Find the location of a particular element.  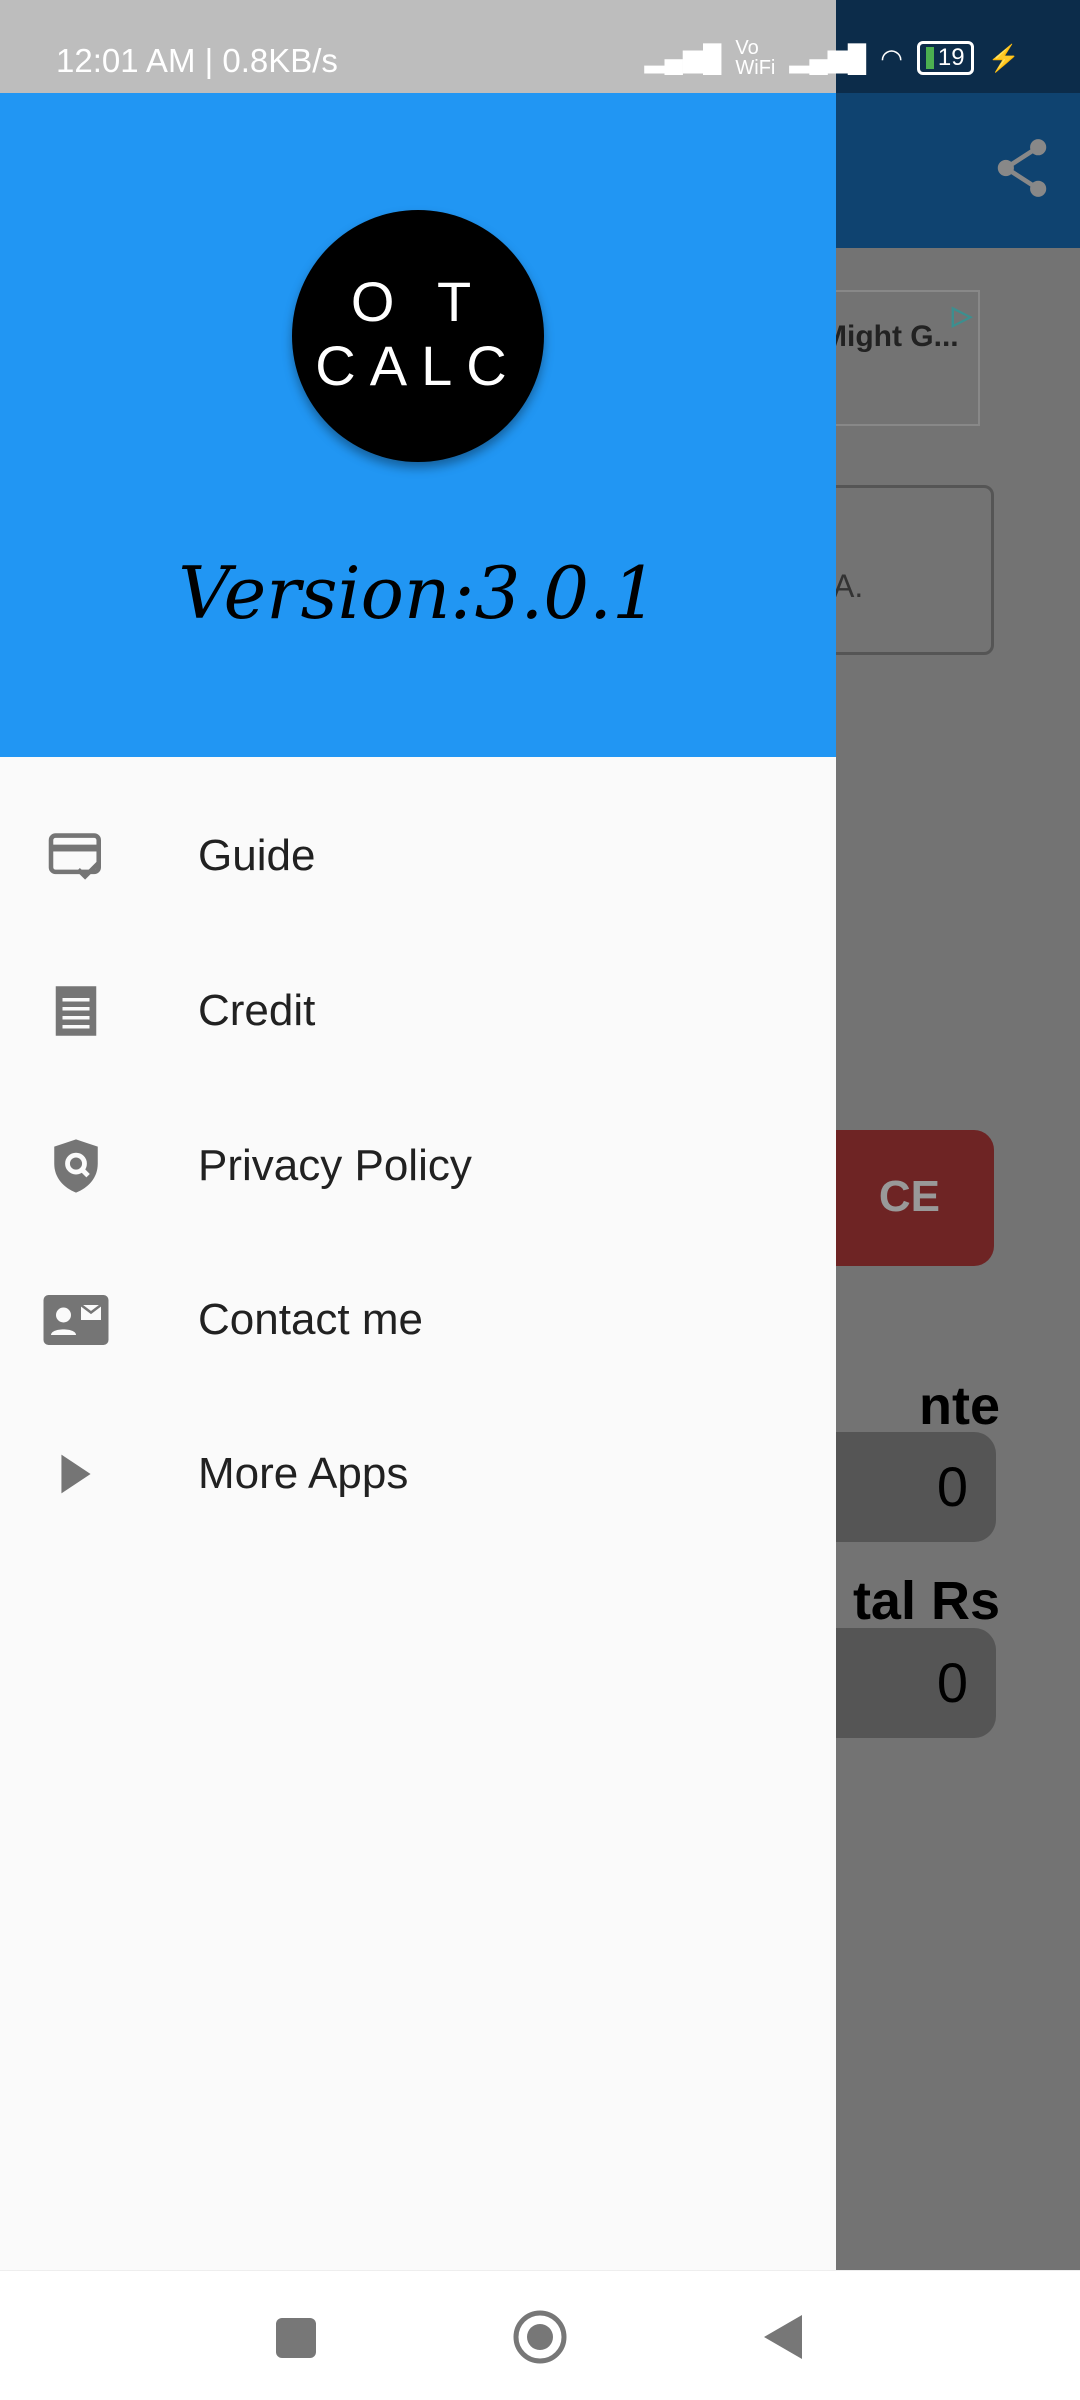

system-nav-bar is located at coordinates (540, 2335).